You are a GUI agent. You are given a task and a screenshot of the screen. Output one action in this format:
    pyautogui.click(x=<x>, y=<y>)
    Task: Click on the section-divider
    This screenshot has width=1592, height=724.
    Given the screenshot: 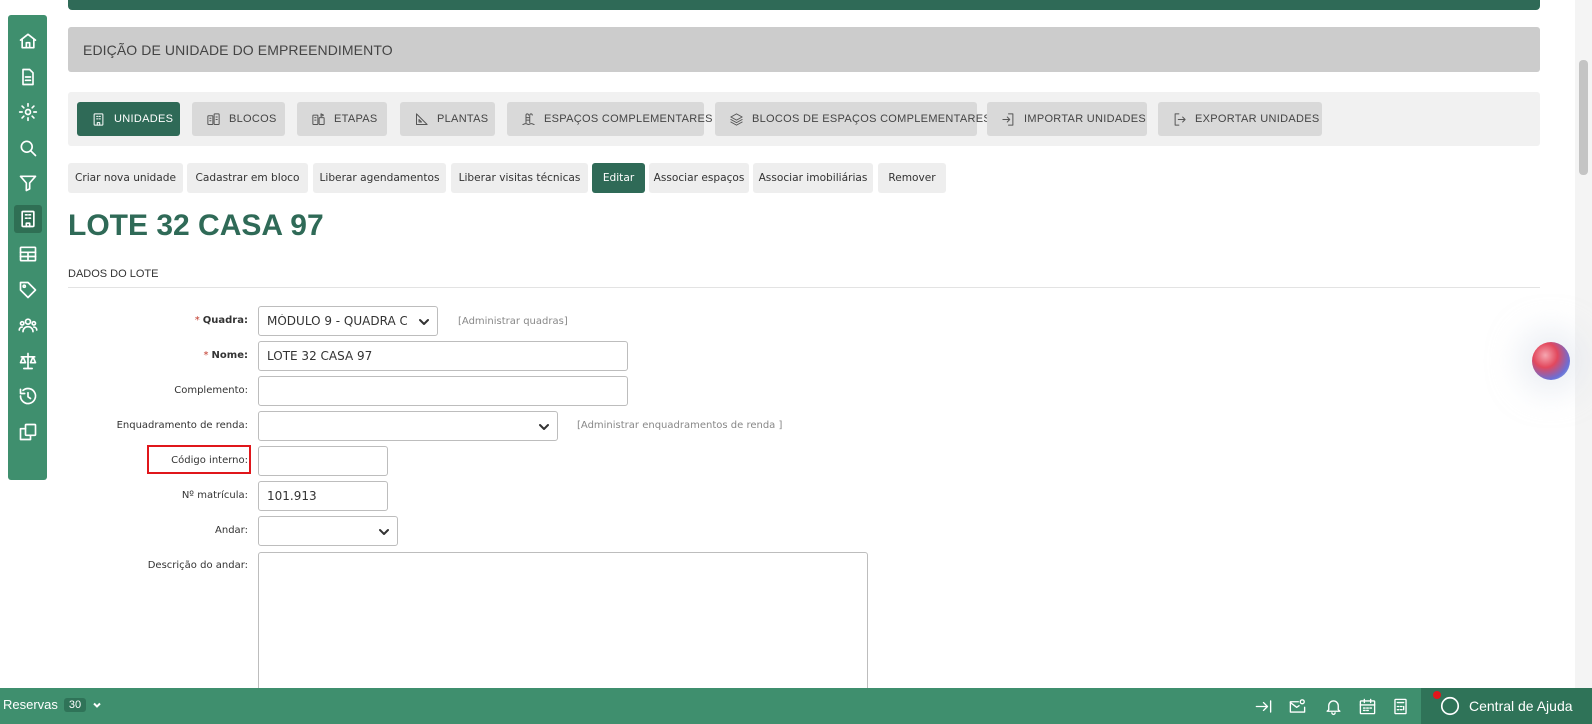 What is the action you would take?
    pyautogui.click(x=804, y=287)
    